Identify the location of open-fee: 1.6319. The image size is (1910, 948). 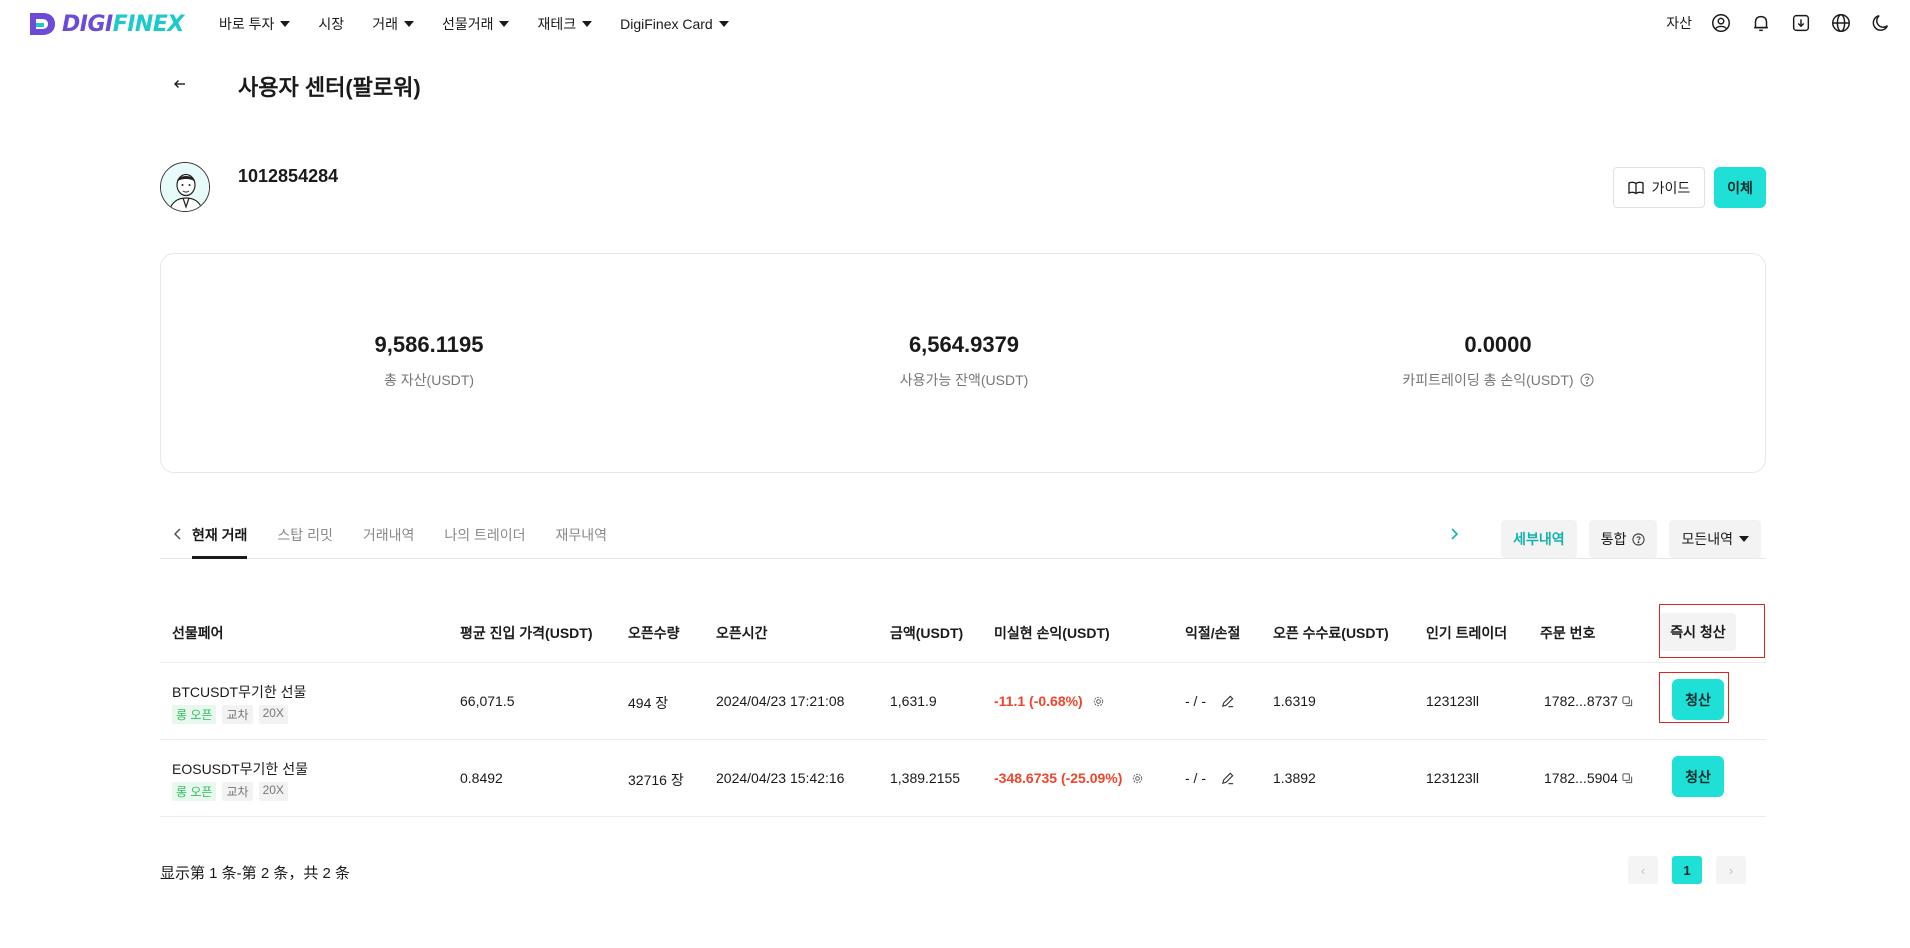
(1294, 701).